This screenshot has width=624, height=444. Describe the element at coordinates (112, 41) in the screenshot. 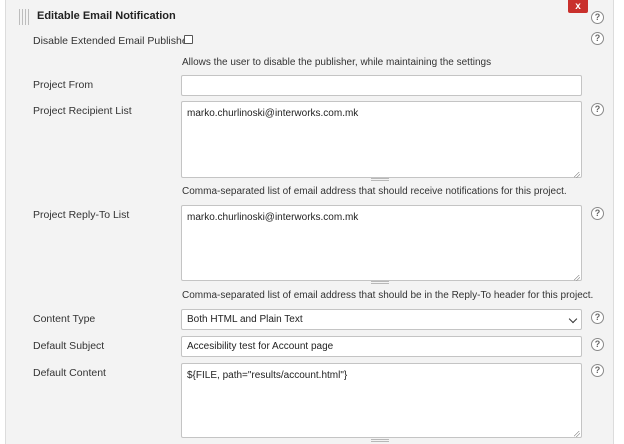

I see `disable-publisher-label: Disable Extended Email Publisher` at that location.